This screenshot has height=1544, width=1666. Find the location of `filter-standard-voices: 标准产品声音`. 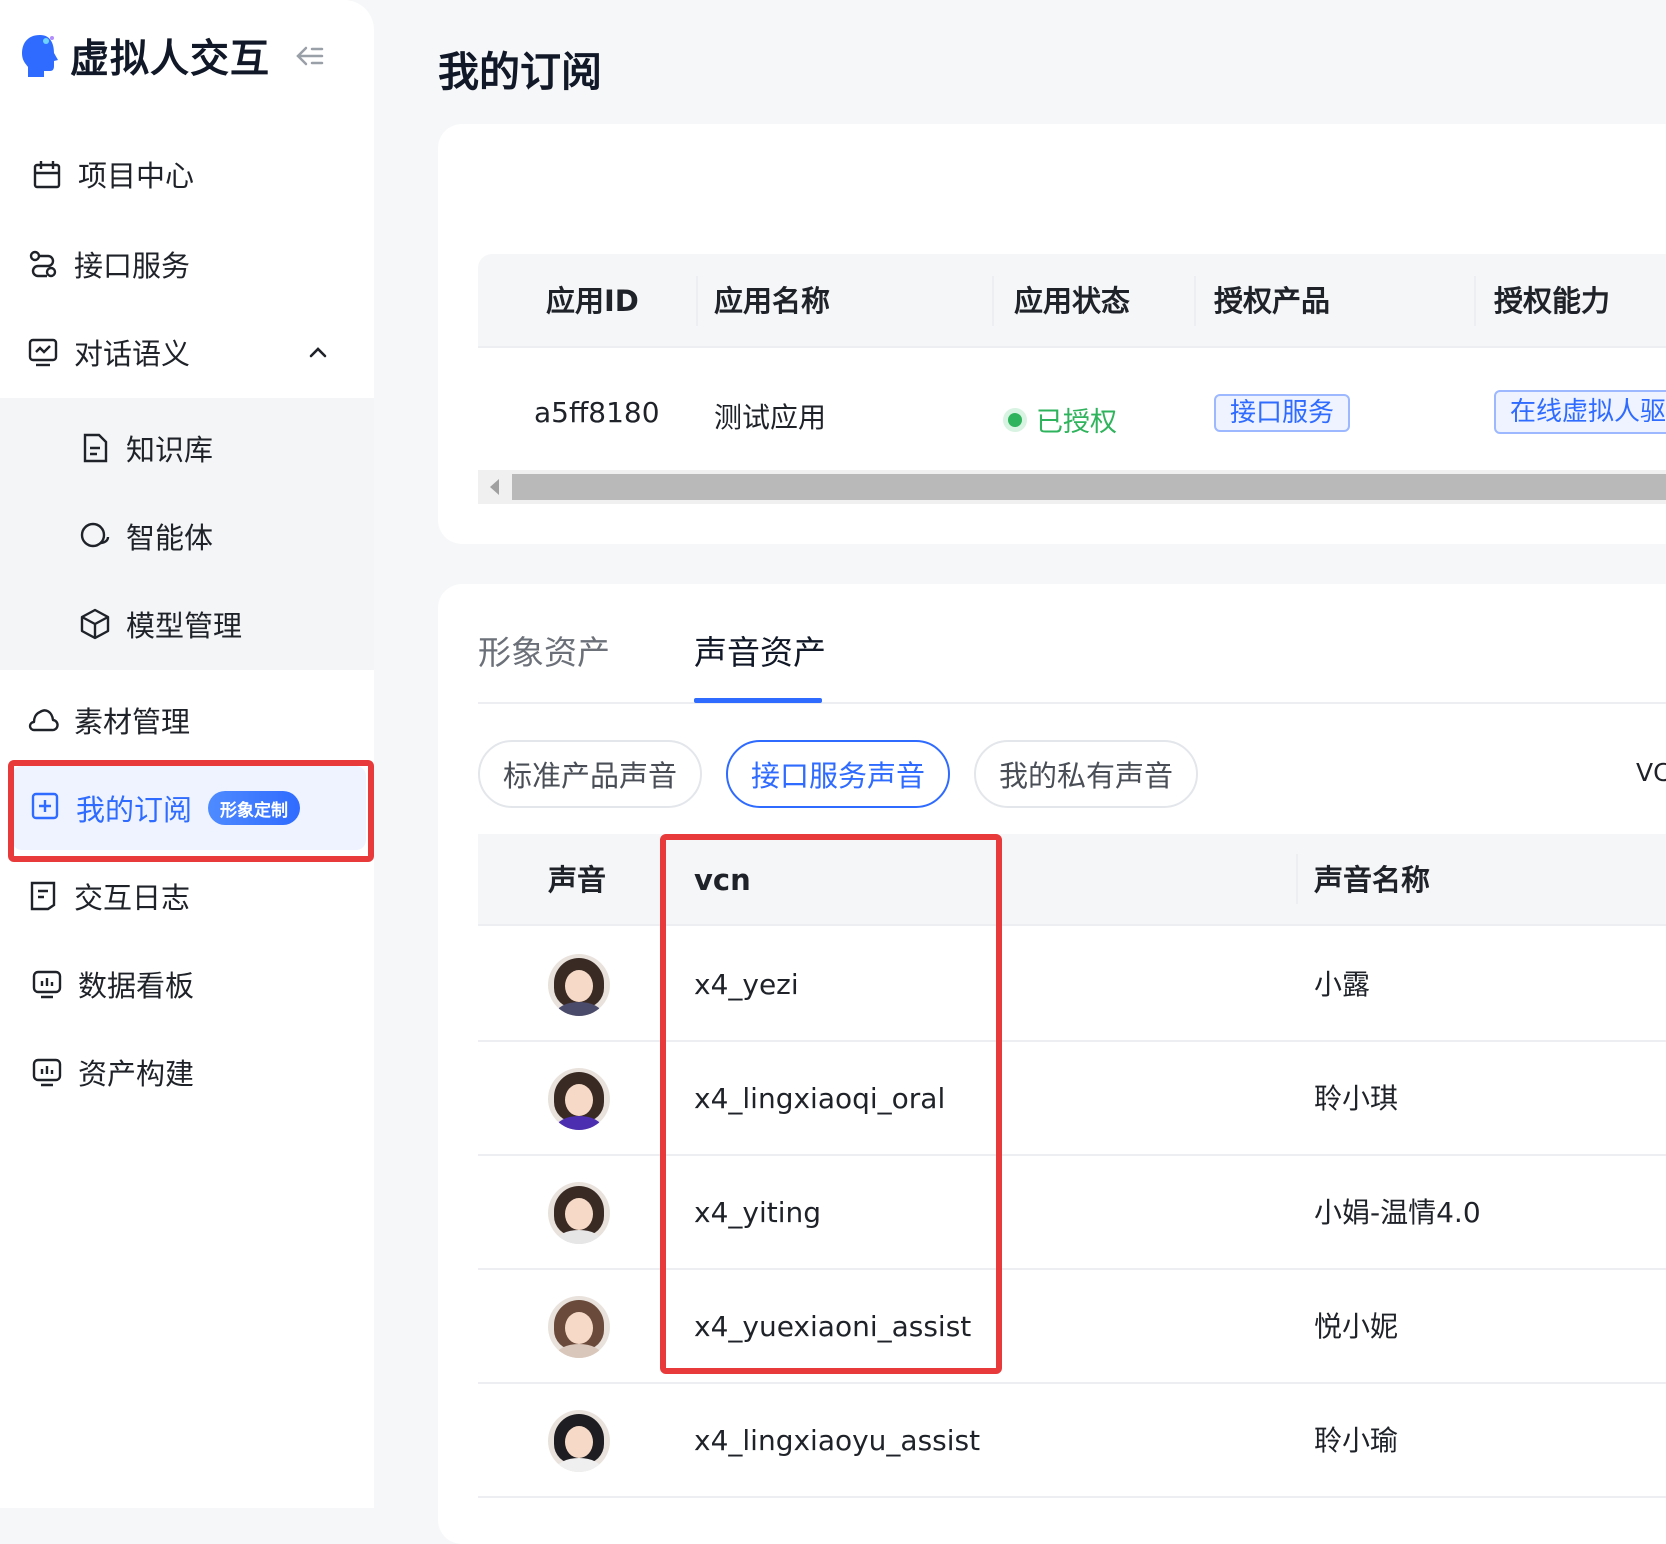

filter-standard-voices: 标准产品声音 is located at coordinates (590, 774).